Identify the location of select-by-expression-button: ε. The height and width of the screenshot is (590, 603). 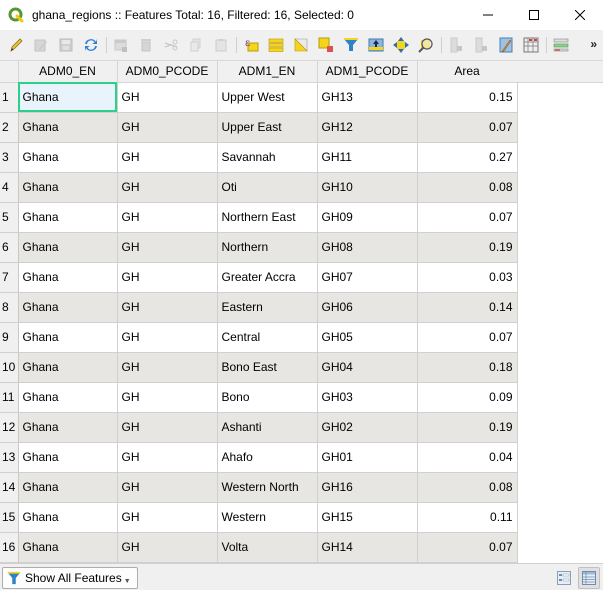
(251, 45).